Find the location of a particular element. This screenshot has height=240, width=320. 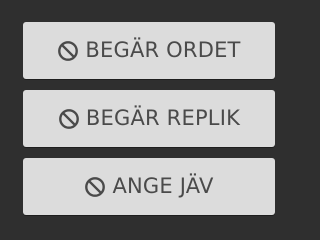

request-floor-label: BEGÄR ORDET is located at coordinates (163, 50).